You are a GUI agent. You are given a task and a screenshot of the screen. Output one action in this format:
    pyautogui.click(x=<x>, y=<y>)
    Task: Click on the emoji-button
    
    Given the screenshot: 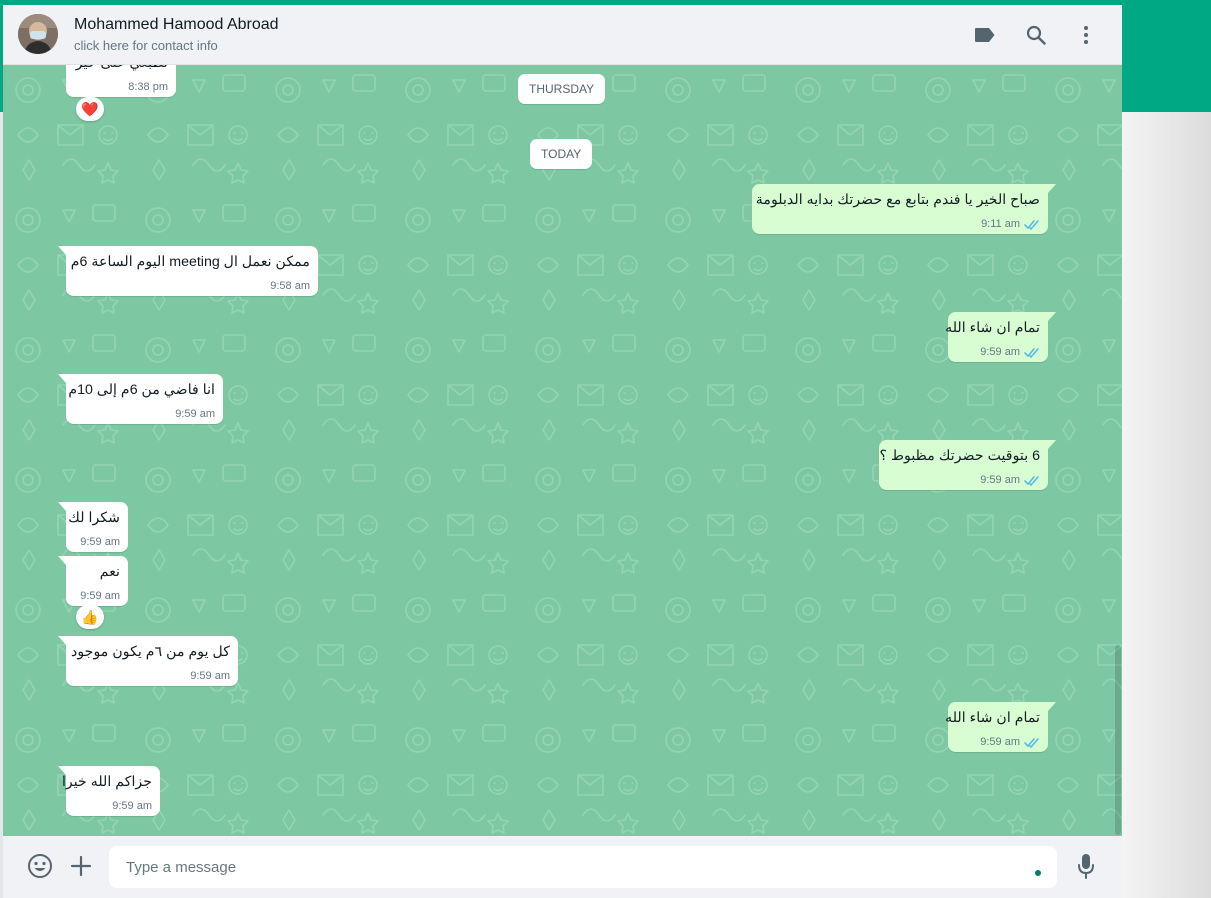 What is the action you would take?
    pyautogui.click(x=40, y=866)
    